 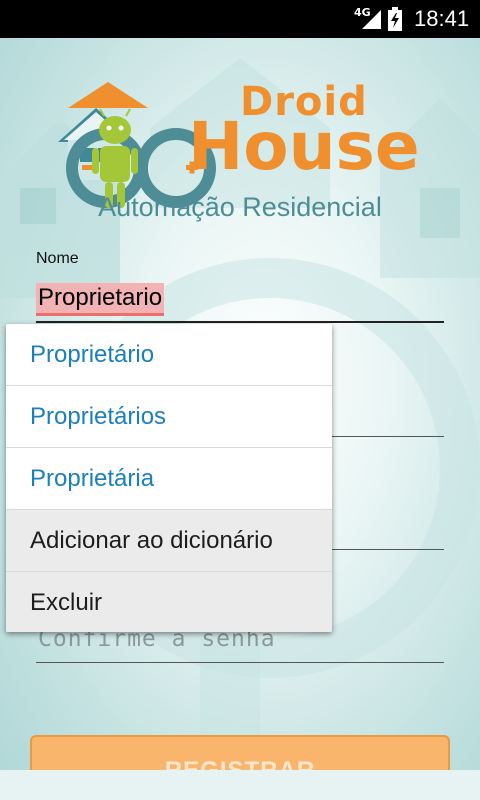 What do you see at coordinates (442, 18) in the screenshot?
I see `clock: 18:41` at bounding box center [442, 18].